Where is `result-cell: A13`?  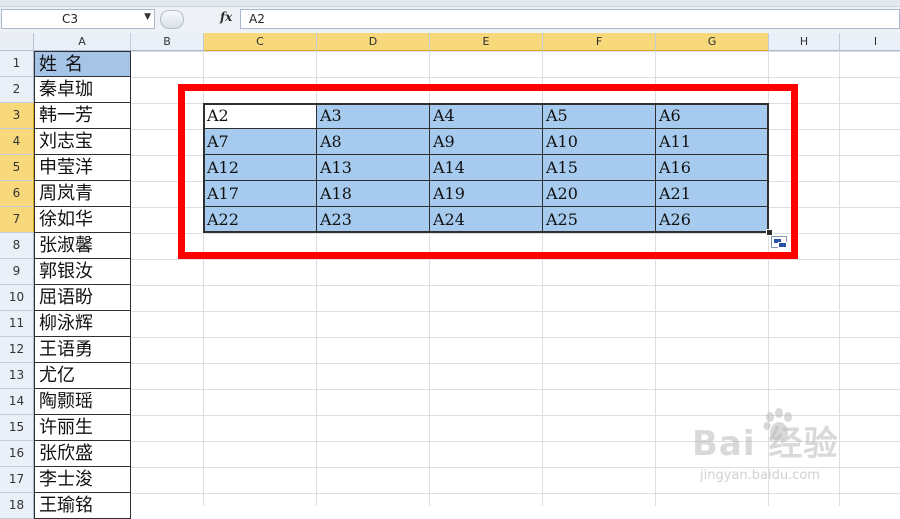
result-cell: A13 is located at coordinates (373, 168).